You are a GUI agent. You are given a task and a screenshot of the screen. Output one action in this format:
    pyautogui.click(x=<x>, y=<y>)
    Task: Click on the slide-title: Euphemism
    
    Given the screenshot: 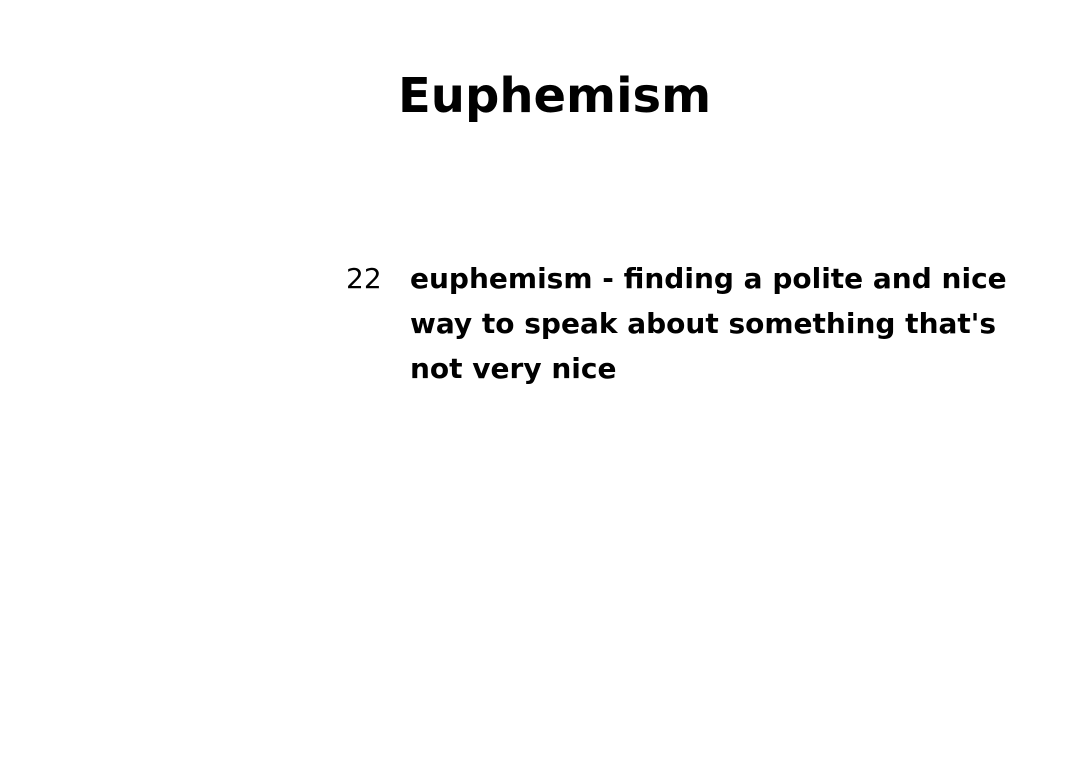 What is the action you would take?
    pyautogui.click(x=555, y=96)
    